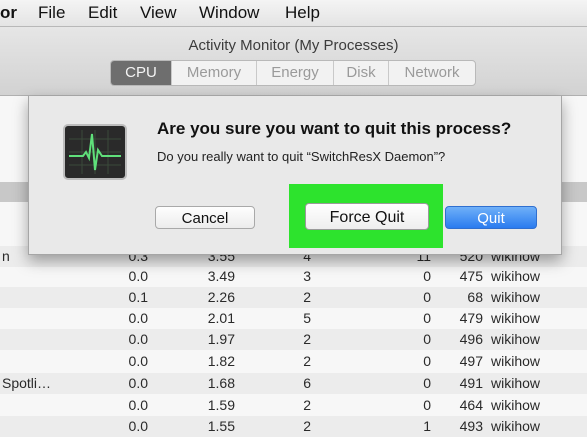 The width and height of the screenshot is (587, 437). Describe the element at coordinates (293, 405) in the screenshot. I see `table-row: 0.0 1.59 2 0 464 wikihow` at that location.